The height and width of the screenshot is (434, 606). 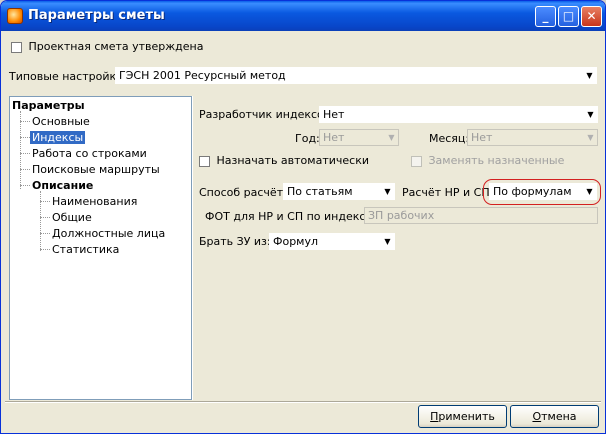 What do you see at coordinates (303, 402) in the screenshot?
I see `bottom-divider` at bounding box center [303, 402].